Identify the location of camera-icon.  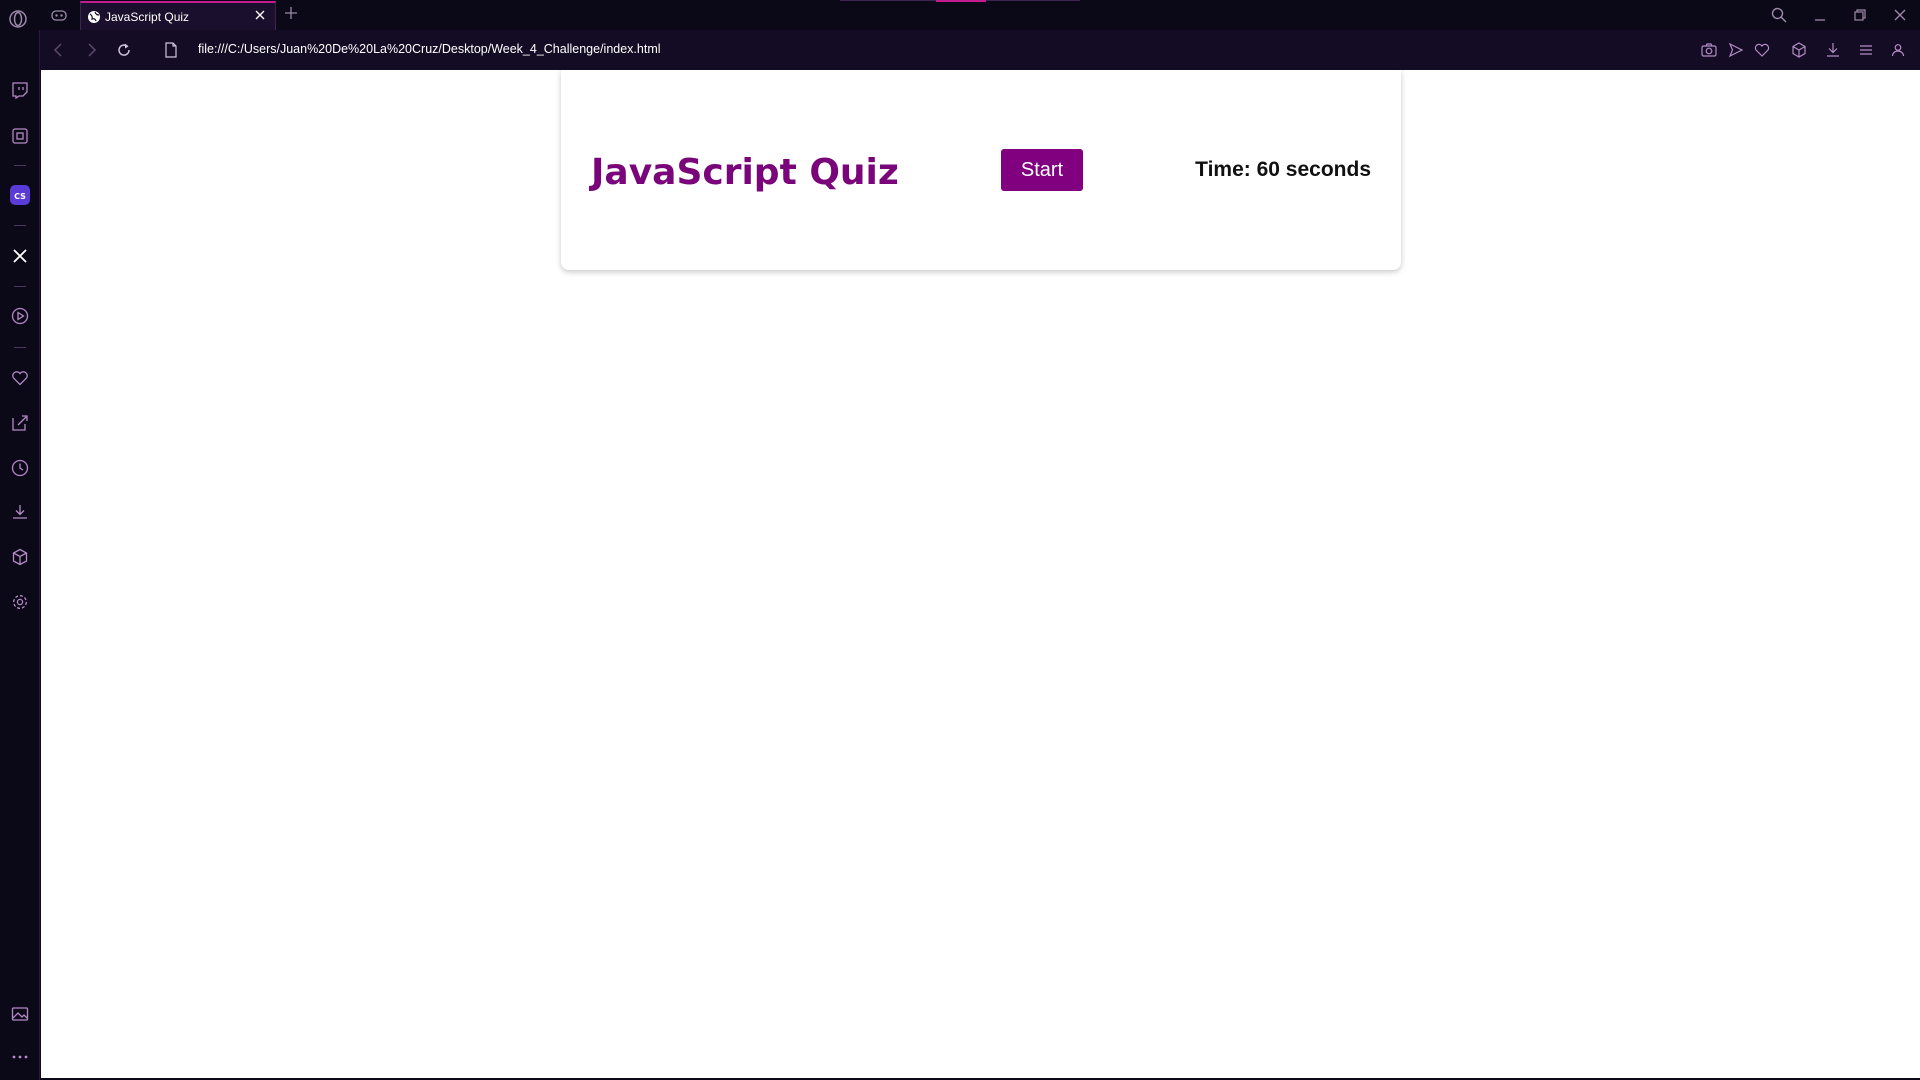
(1709, 50).